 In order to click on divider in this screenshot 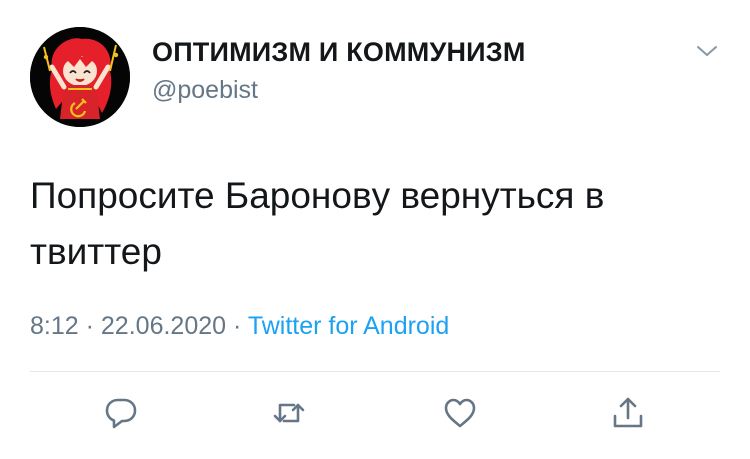, I will do `click(375, 371)`.